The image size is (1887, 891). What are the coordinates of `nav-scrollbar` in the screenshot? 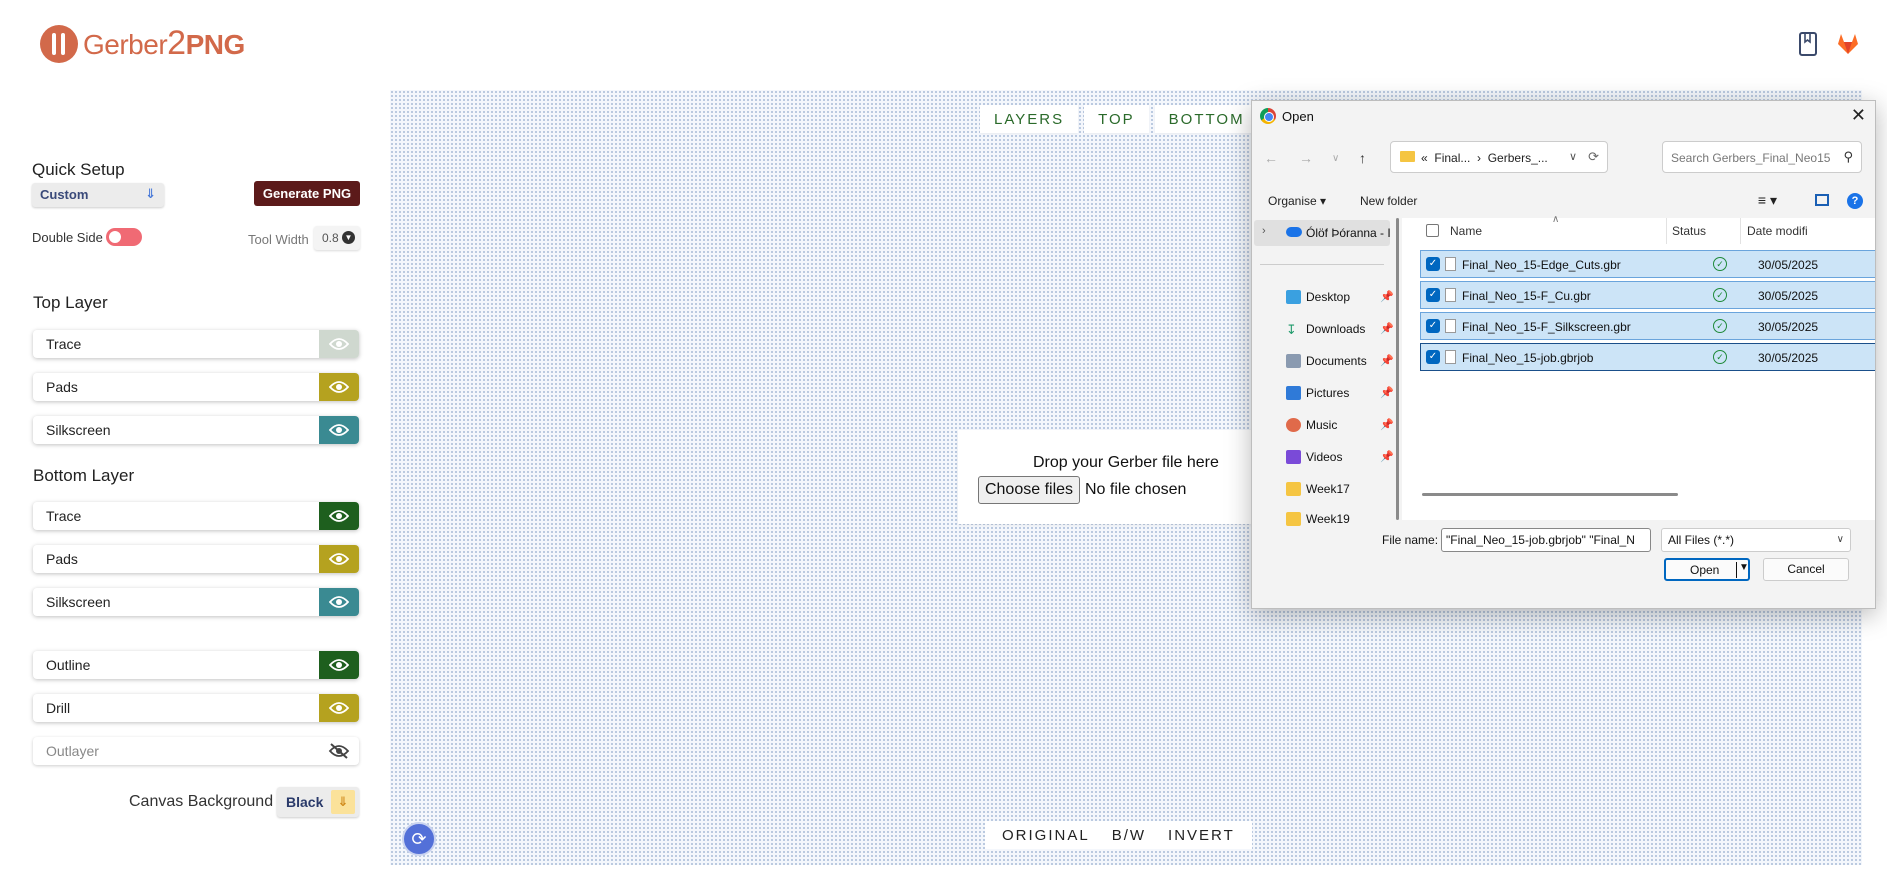 It's located at (1397, 369).